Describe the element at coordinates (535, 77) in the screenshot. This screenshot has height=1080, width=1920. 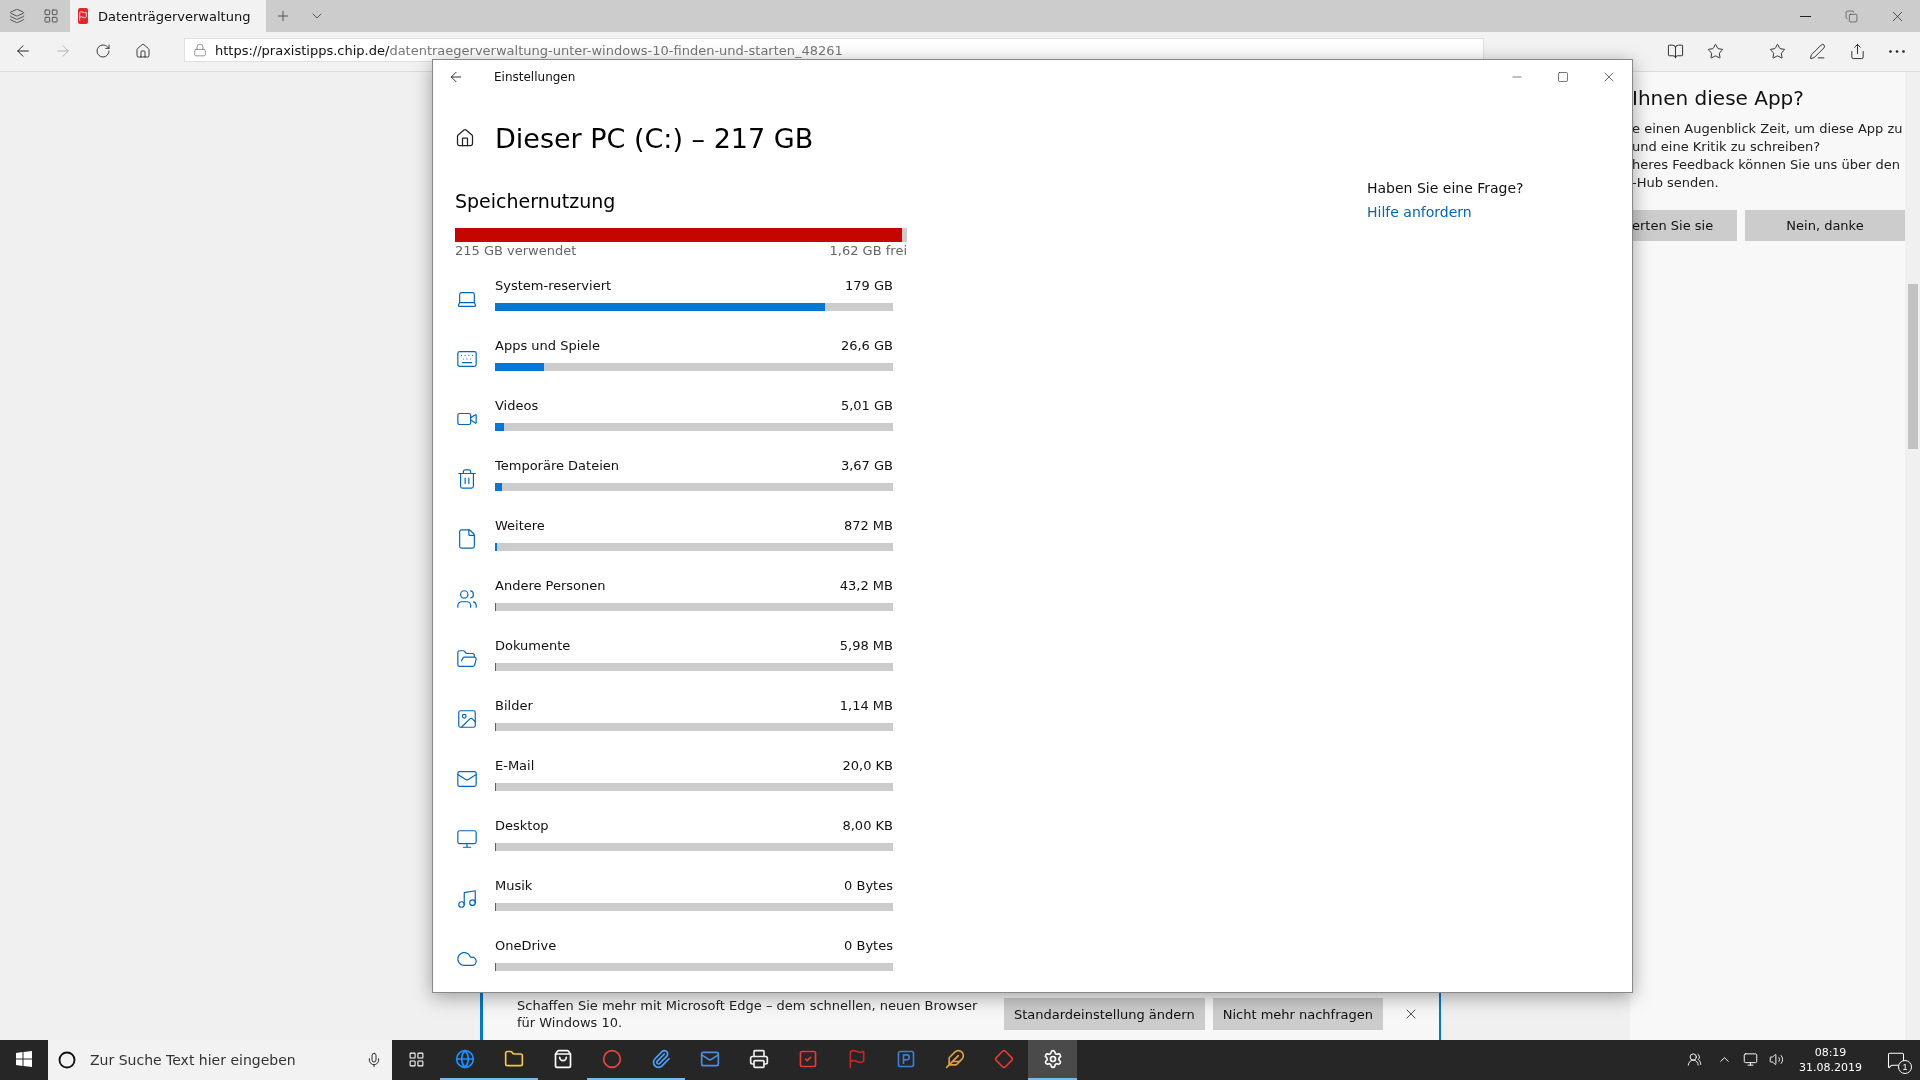
I see `window-title: Einstellungen` at that location.